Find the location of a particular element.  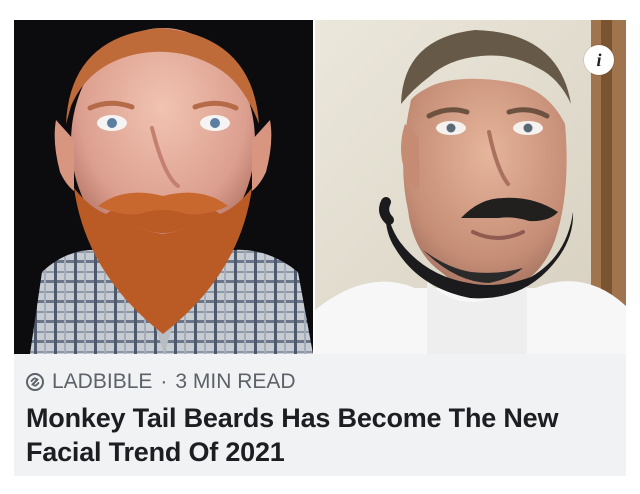

link-icon is located at coordinates (35, 382).